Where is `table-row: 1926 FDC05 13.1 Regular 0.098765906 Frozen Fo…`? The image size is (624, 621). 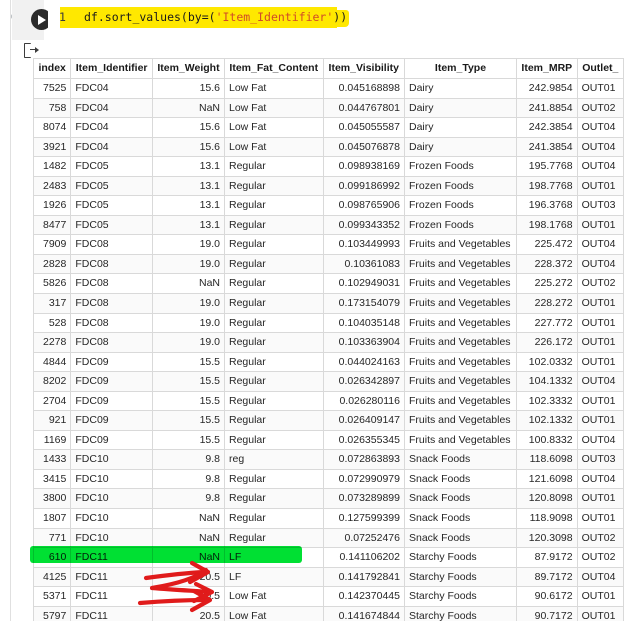 table-row: 1926 FDC05 13.1 Regular 0.098765906 Frozen Fo… is located at coordinates (328, 205).